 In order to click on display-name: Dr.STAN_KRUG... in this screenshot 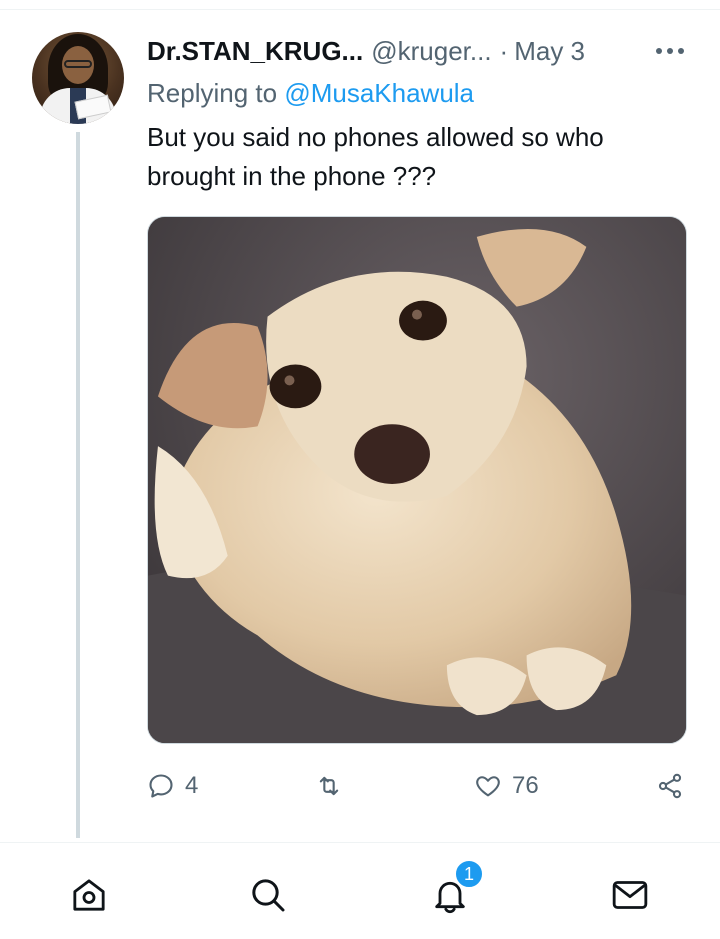, I will do `click(255, 51)`.